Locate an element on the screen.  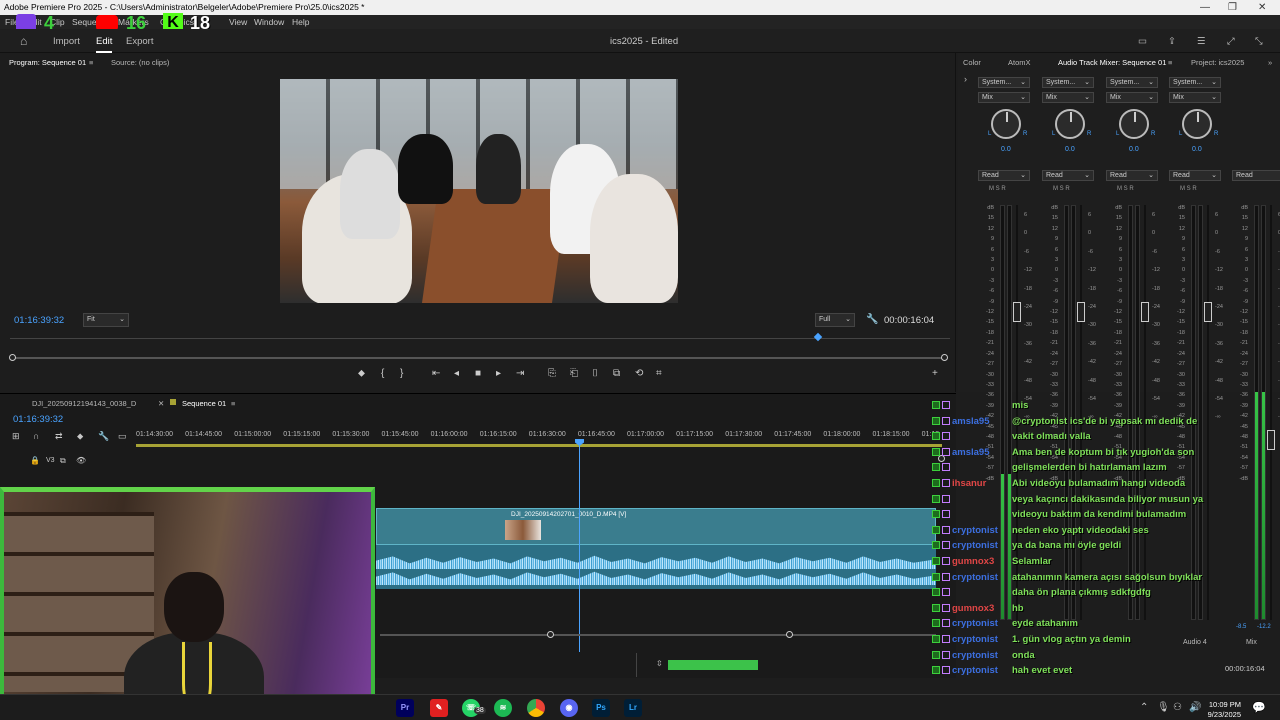
step-forward-icon: ▸ is located at coordinates (498, 373).